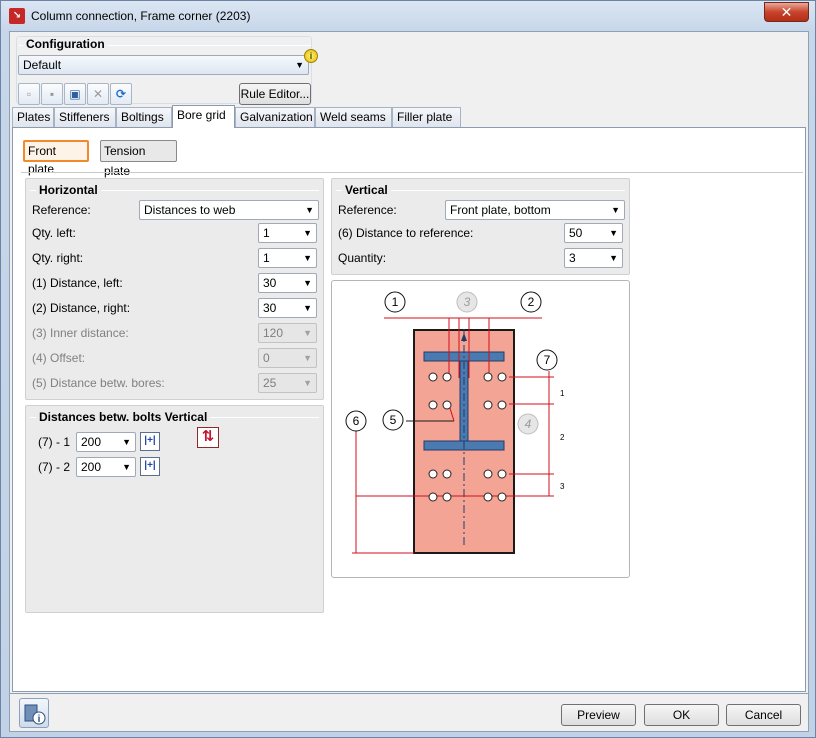 This screenshot has height=738, width=816. I want to click on inner-distance-label: (3) Inner distance:, so click(80, 333).